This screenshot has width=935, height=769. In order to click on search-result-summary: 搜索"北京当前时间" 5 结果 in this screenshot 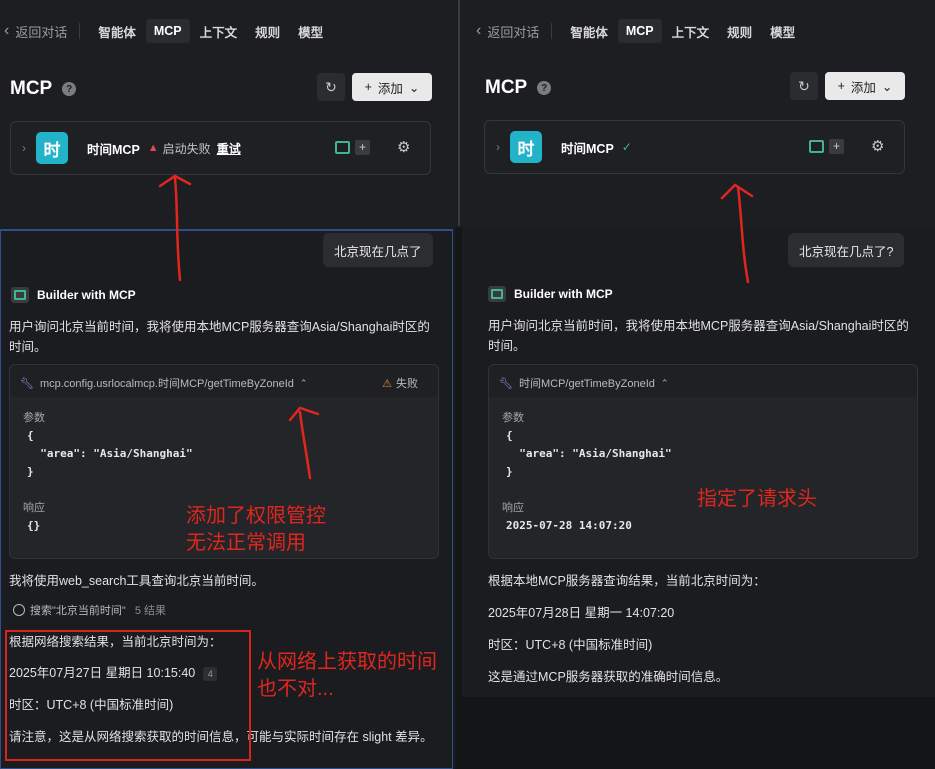, I will do `click(89, 610)`.